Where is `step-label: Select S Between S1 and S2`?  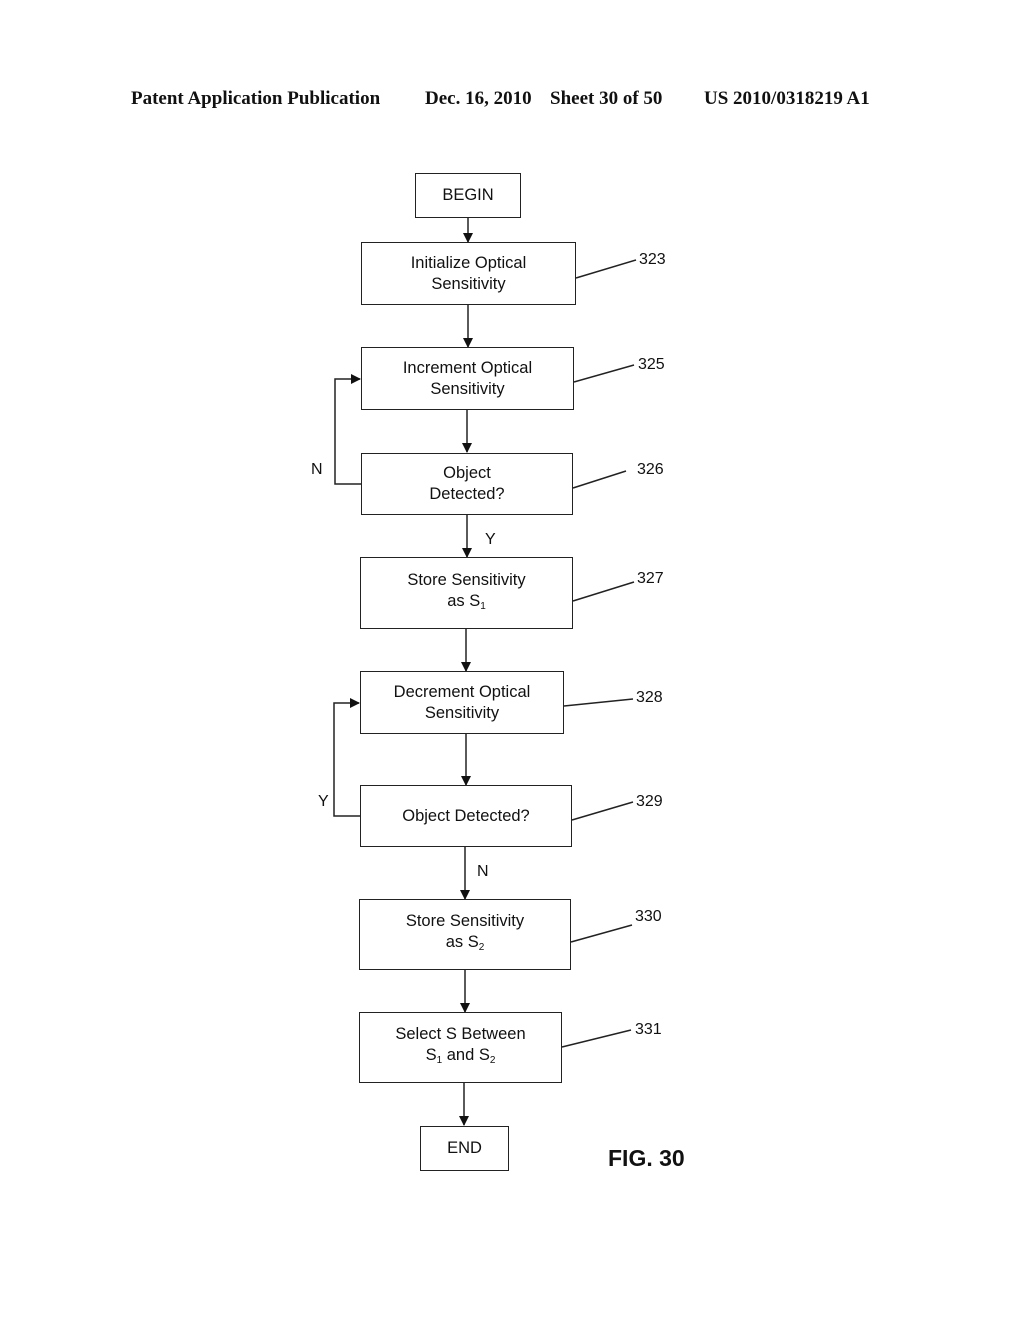 step-label: Select S Between S1 and S2 is located at coordinates (460, 1047).